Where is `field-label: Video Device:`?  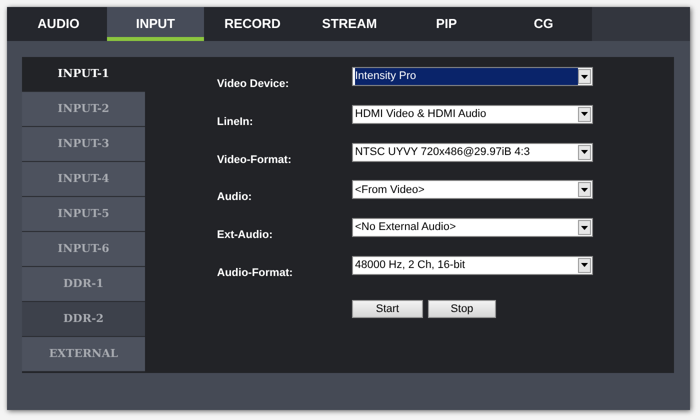 field-label: Video Device: is located at coordinates (253, 84).